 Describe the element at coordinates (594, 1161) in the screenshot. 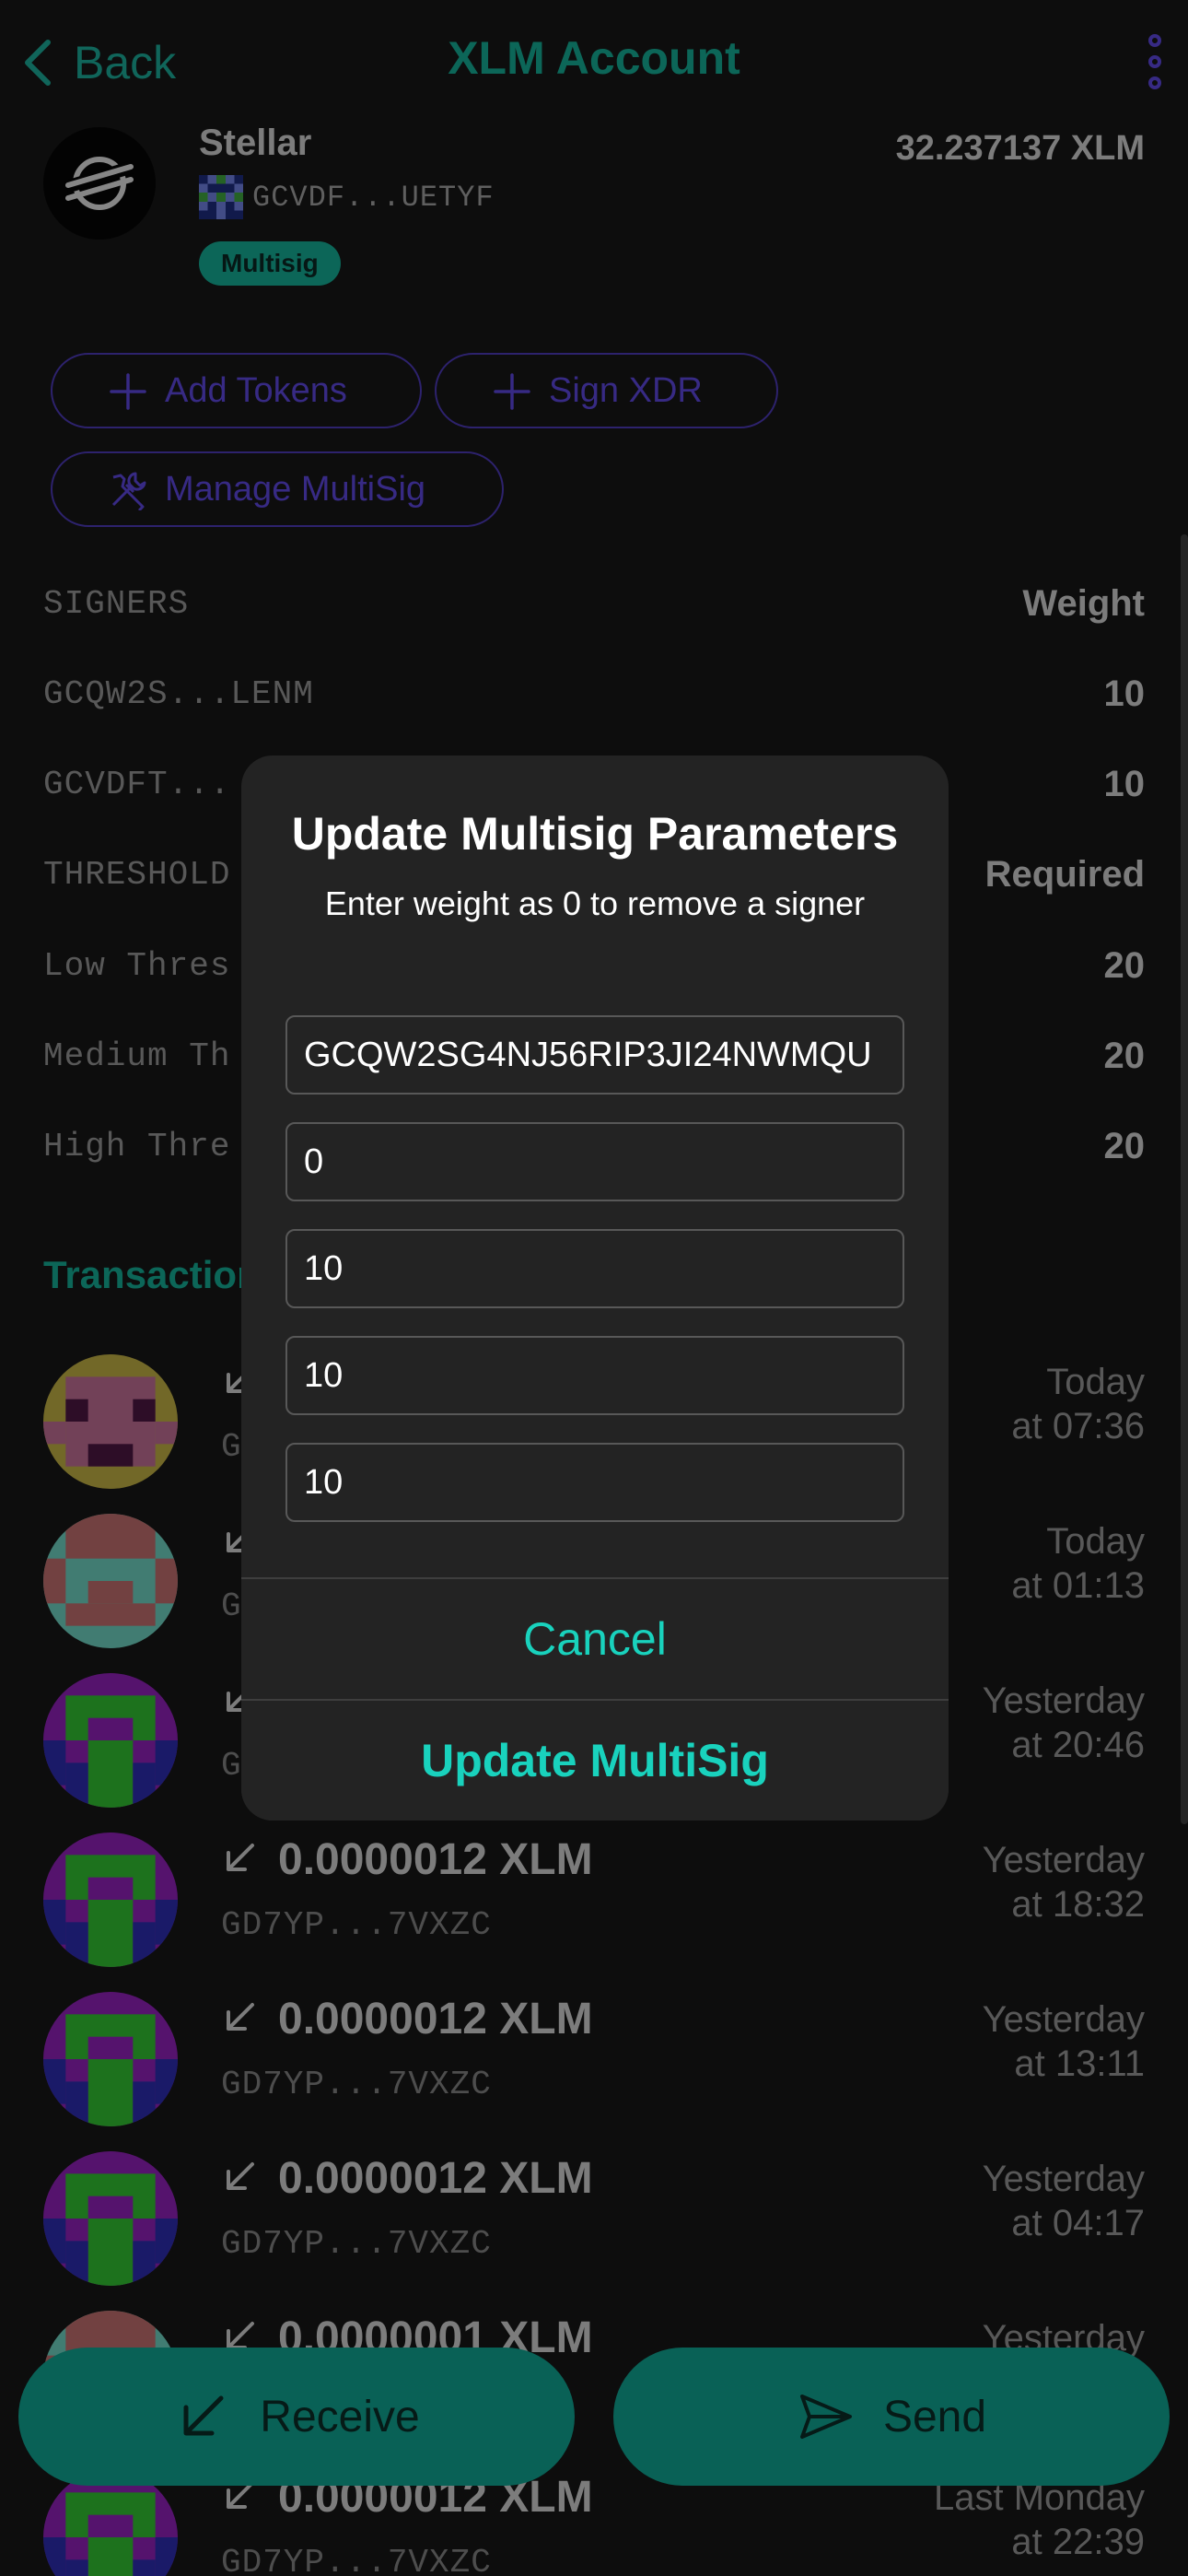

I see `signer-weight-input` at that location.